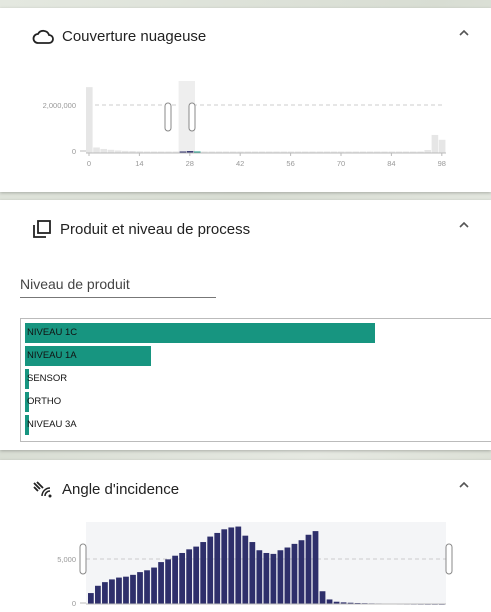 The height and width of the screenshot is (612, 491). What do you see at coordinates (88, 356) in the screenshot?
I see `product-level-item: NIVEAU 1A` at bounding box center [88, 356].